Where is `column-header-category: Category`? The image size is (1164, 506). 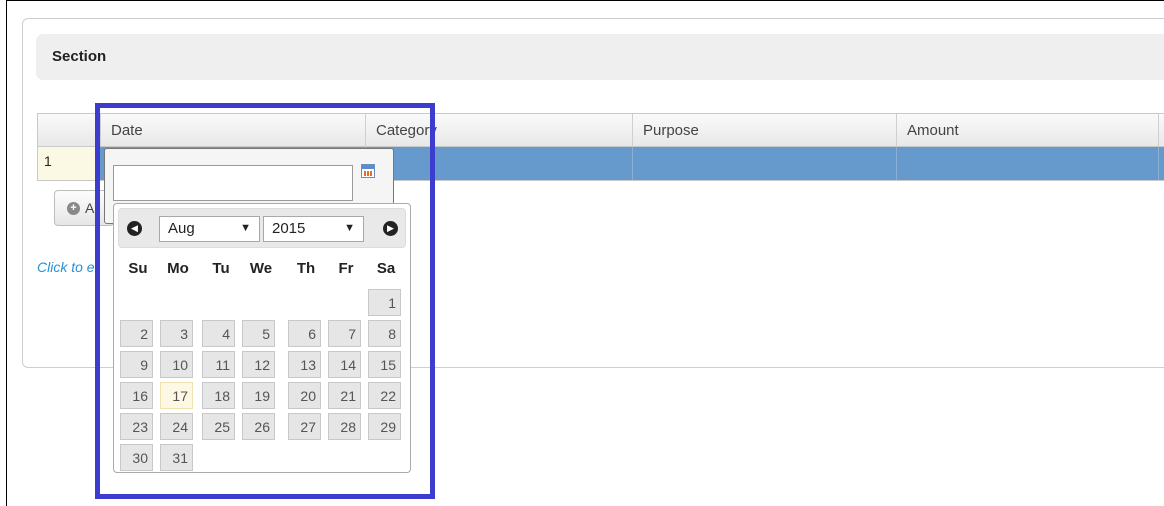
column-header-category: Category is located at coordinates (498, 130).